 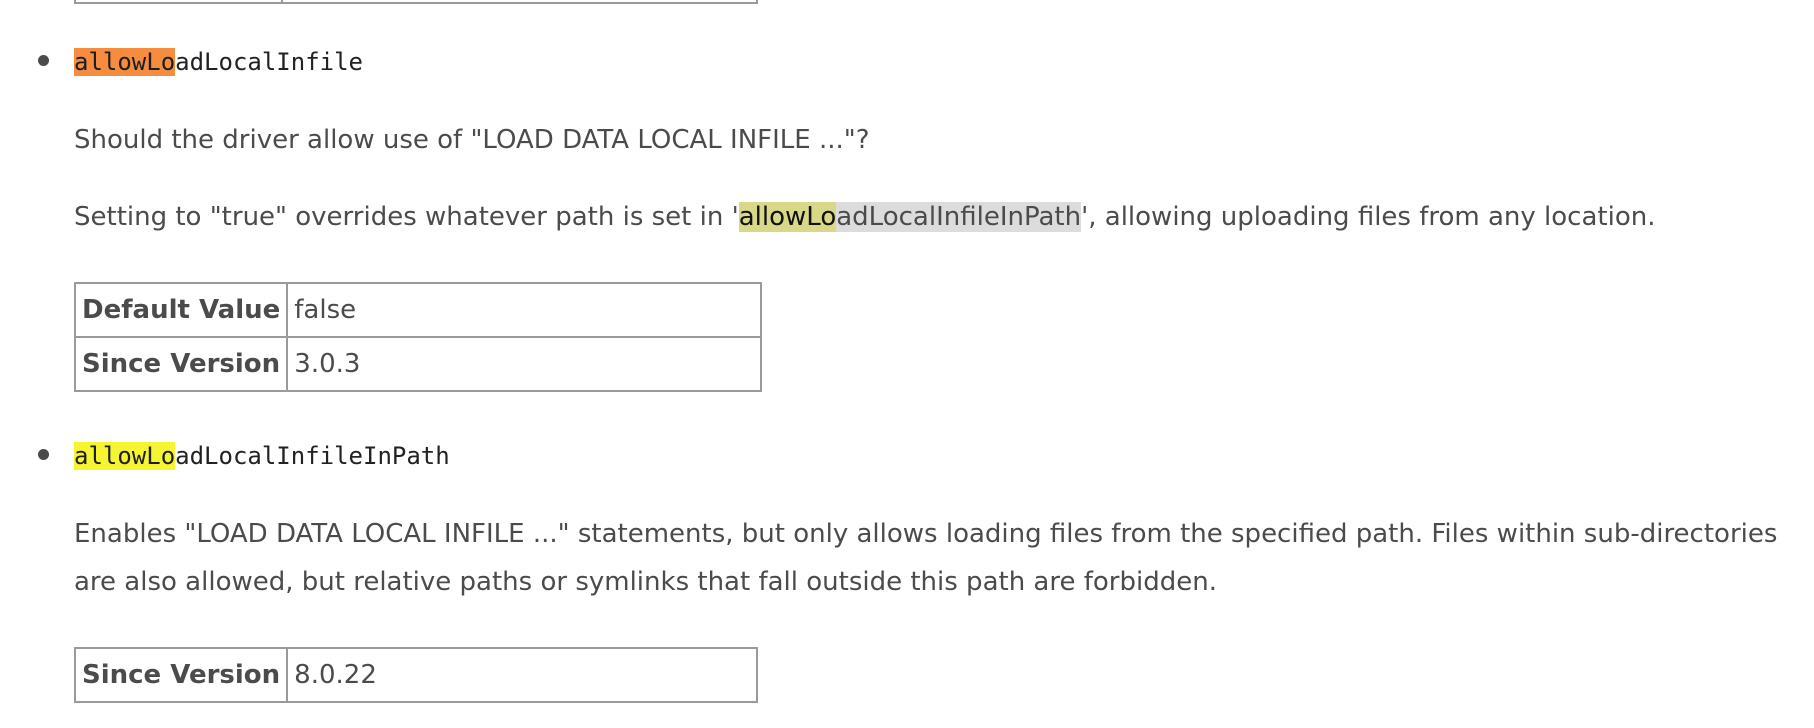 I want to click on property-table-allowLoadLocalInfileInPath: Since Version 8.0.22, so click(x=415, y=675).